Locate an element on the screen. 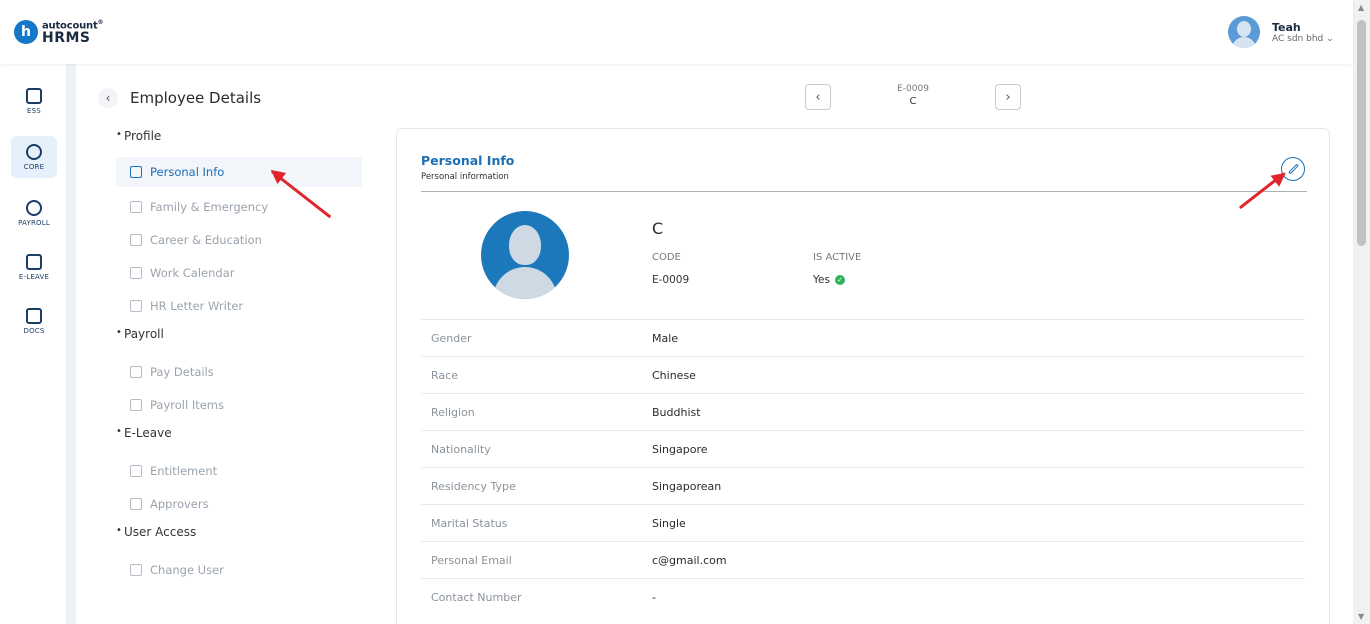  menu-section-eleave: E-Leave is located at coordinates (239, 437).